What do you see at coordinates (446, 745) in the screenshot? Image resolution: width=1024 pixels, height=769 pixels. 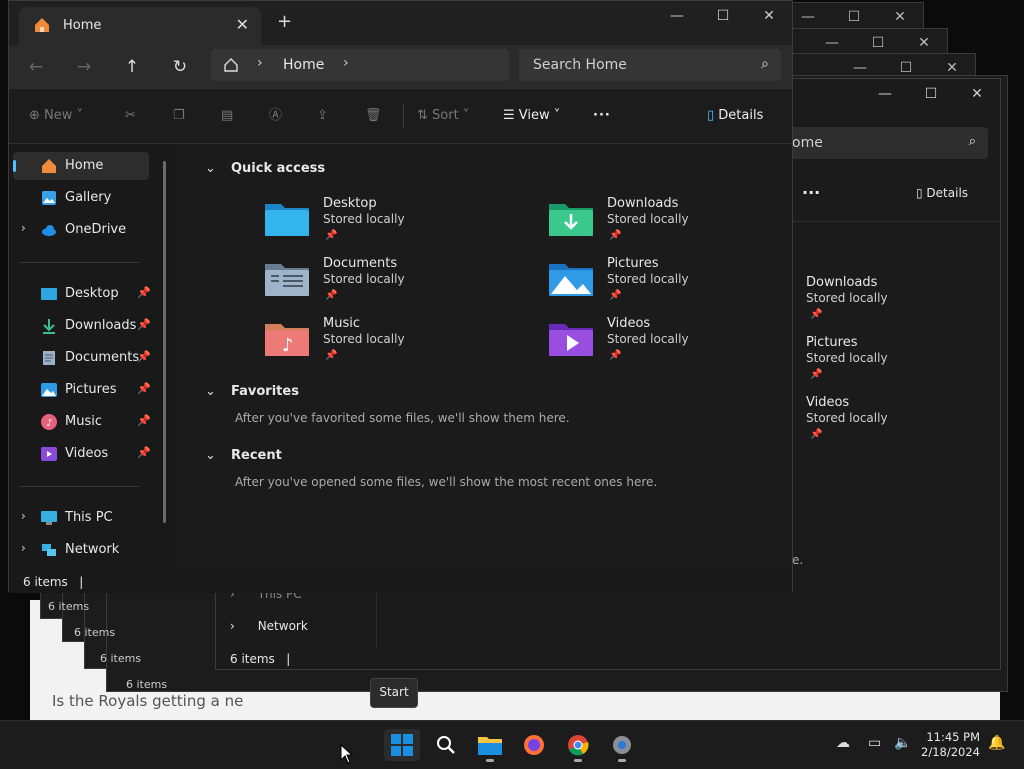 I see `search-taskbar-button` at bounding box center [446, 745].